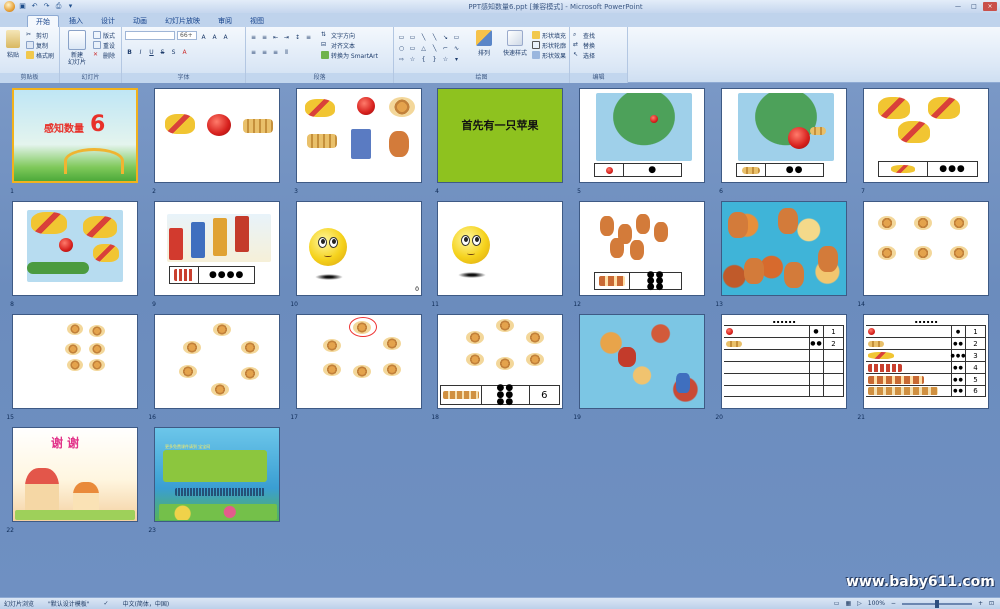 This screenshot has width=1000, height=609. I want to click on format-painter-button: 格式刷, so click(40, 55).